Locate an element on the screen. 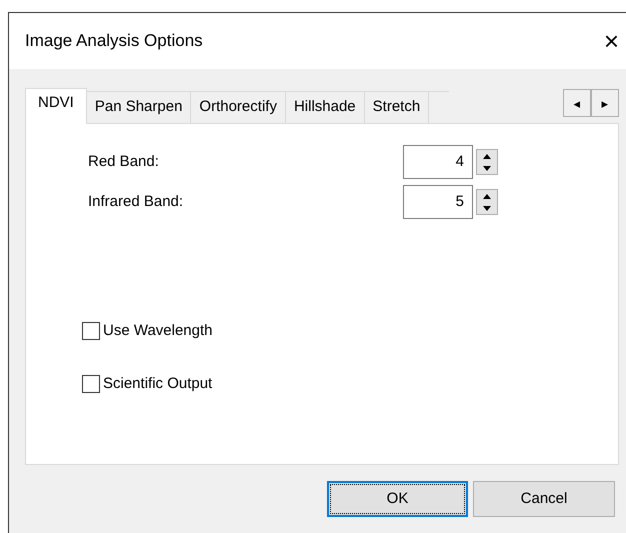 The image size is (626, 533). scroll-right-button: ▸ is located at coordinates (605, 103).